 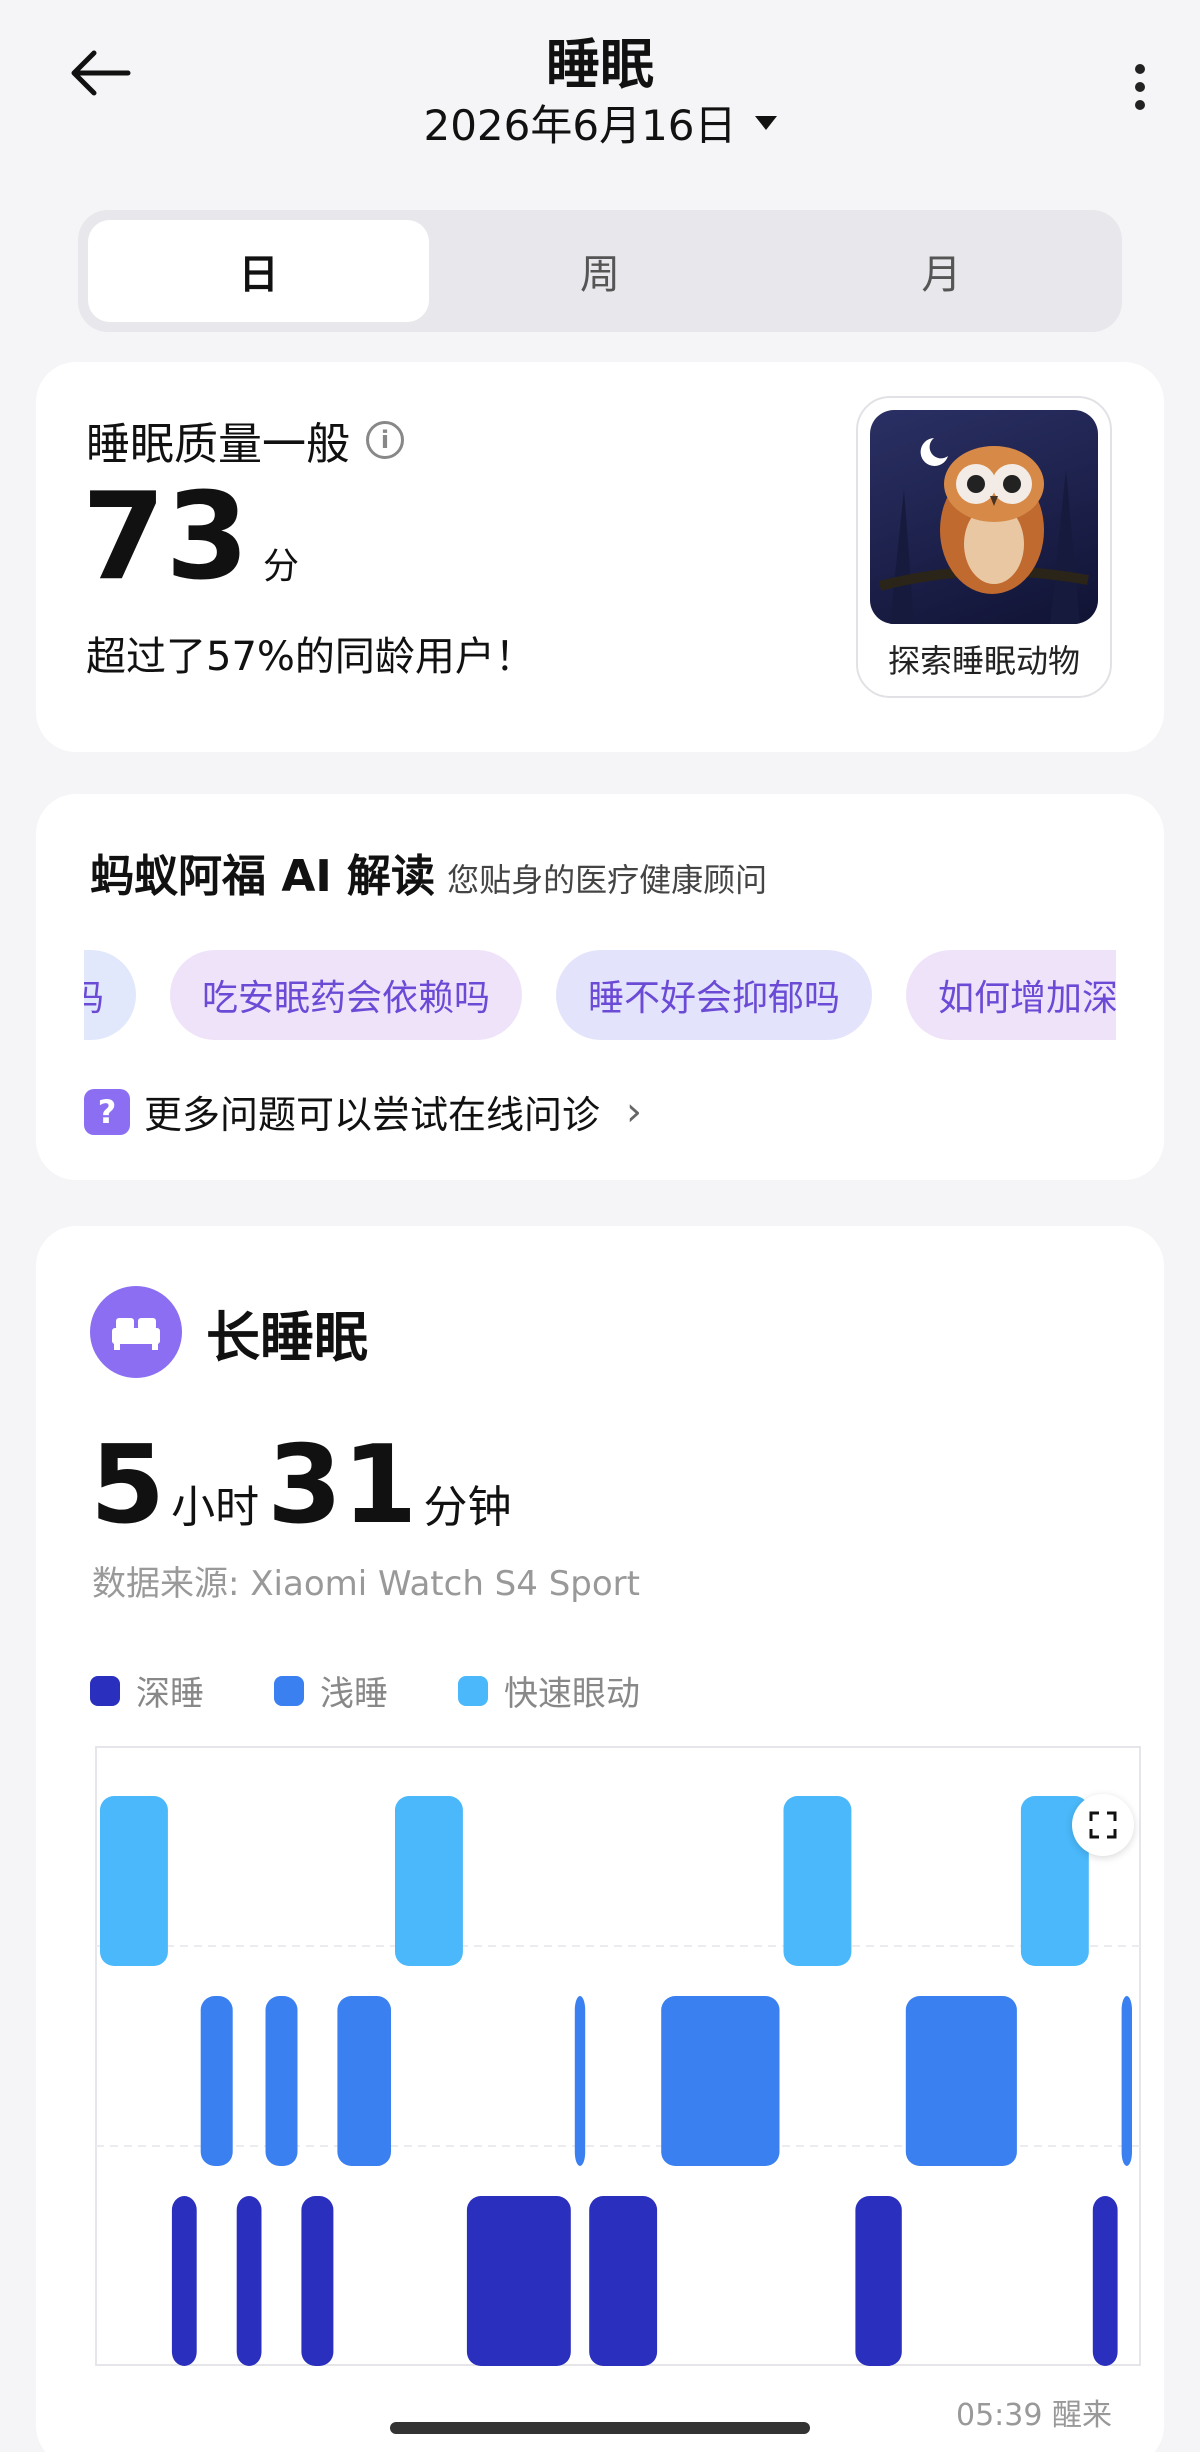 What do you see at coordinates (287, 1337) in the screenshot?
I see `sleep-type-label: 长睡眠` at bounding box center [287, 1337].